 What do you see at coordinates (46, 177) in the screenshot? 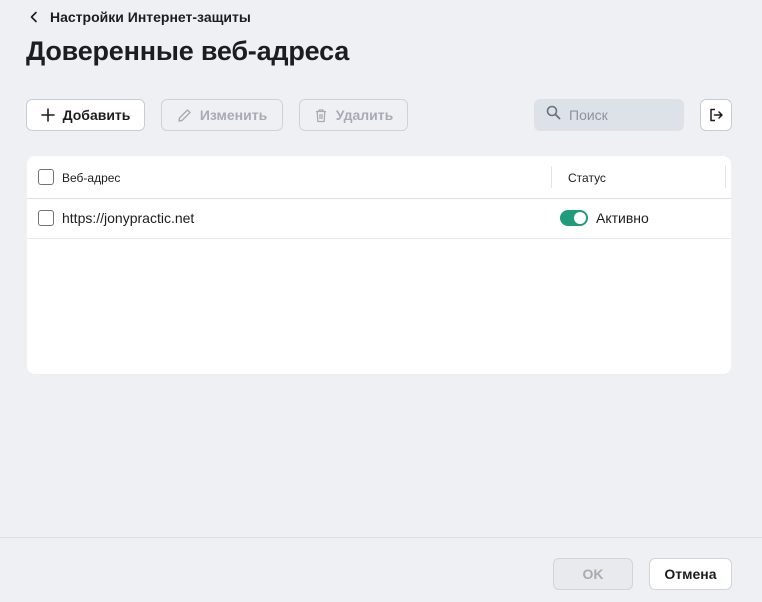
I see `select-all-checkbox` at bounding box center [46, 177].